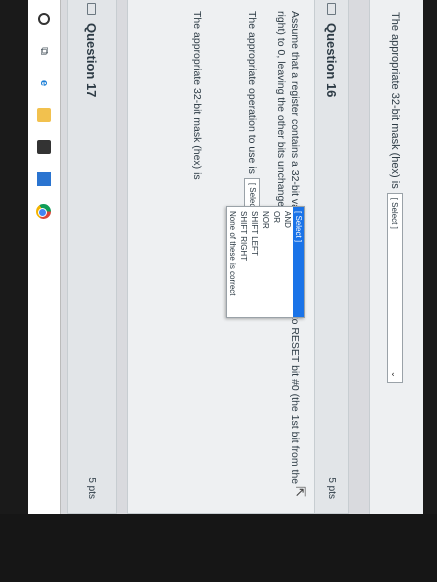 The image size is (437, 582). I want to click on operation-label: The appropriate operation to use is, so click(252, 92).